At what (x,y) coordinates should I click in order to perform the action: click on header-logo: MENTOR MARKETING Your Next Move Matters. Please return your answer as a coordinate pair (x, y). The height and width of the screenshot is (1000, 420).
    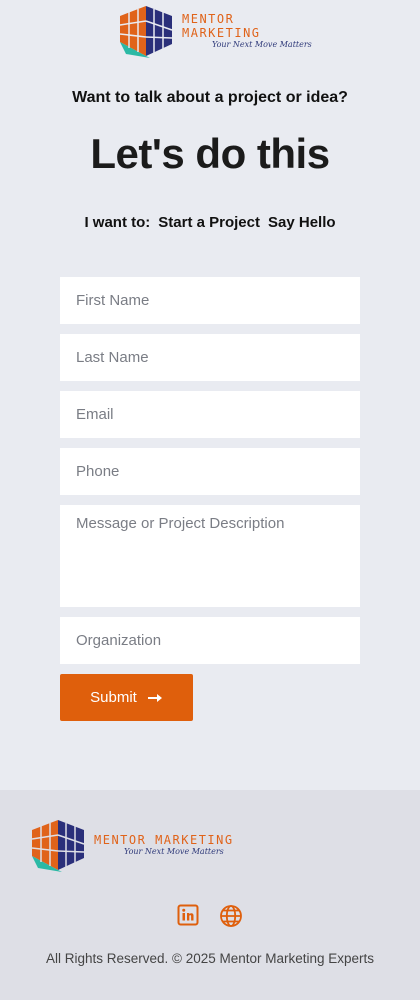
    Looking at the image, I should click on (216, 31).